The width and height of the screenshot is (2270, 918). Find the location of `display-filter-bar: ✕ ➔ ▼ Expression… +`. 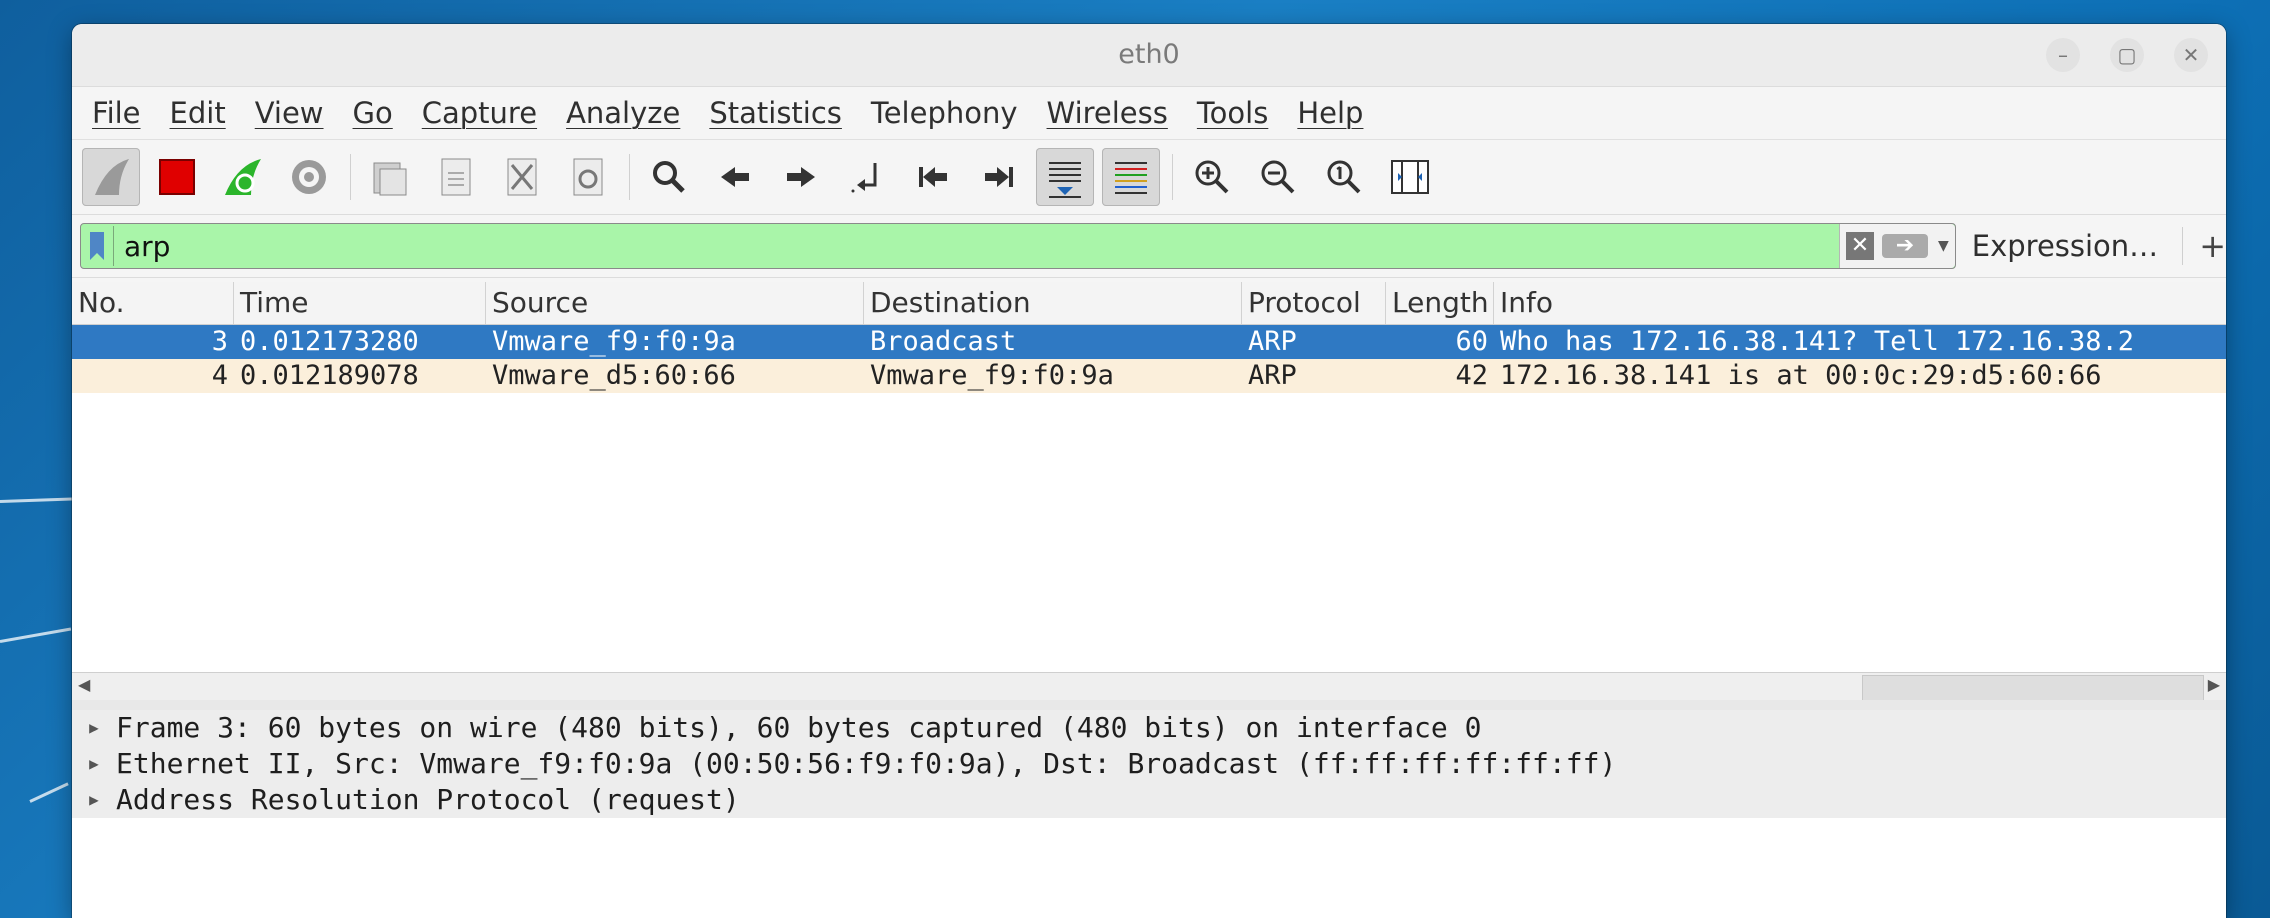

display-filter-bar: ✕ ➔ ▼ Expression… + is located at coordinates (1149, 246).